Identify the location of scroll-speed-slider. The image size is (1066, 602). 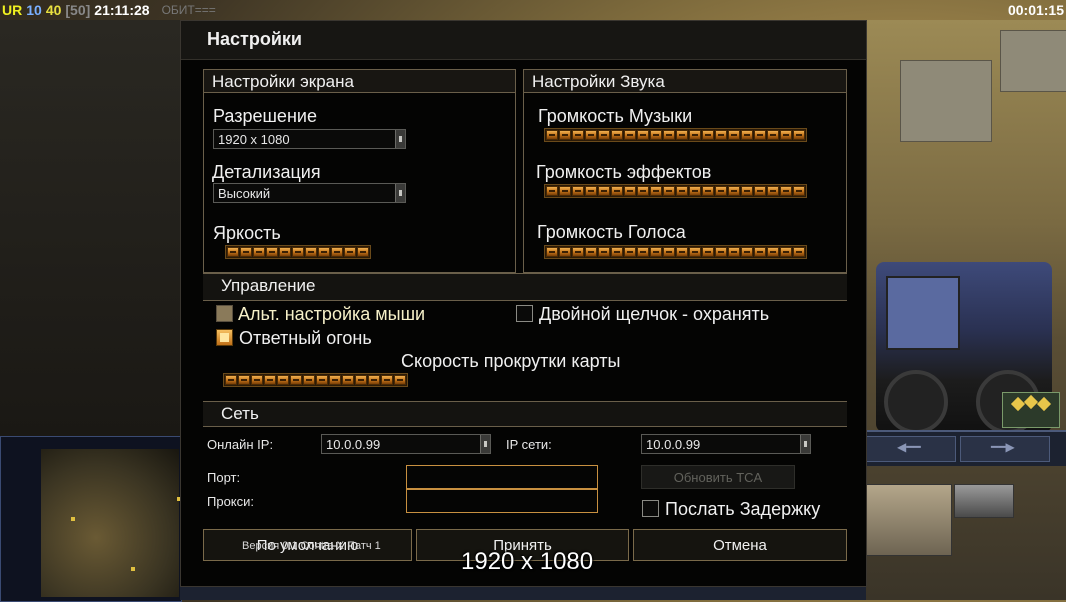
(315, 380).